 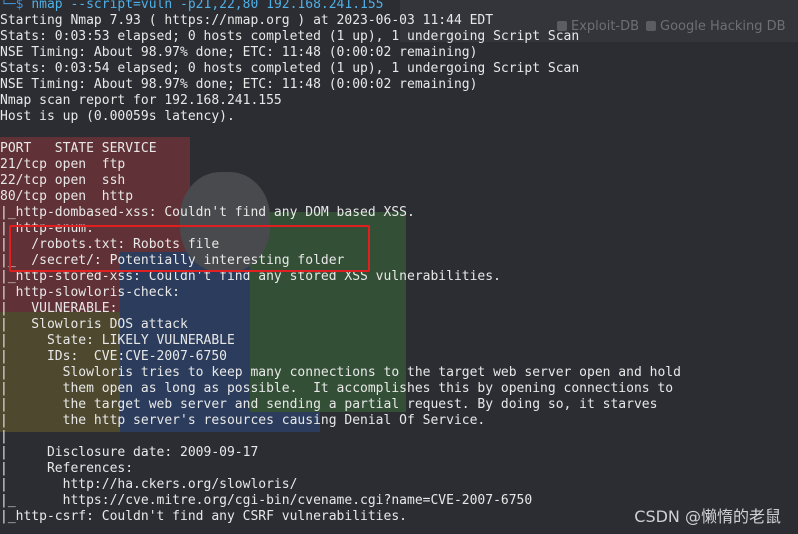 I want to click on terminal-line: 80/tcp open http, so click(x=67, y=196).